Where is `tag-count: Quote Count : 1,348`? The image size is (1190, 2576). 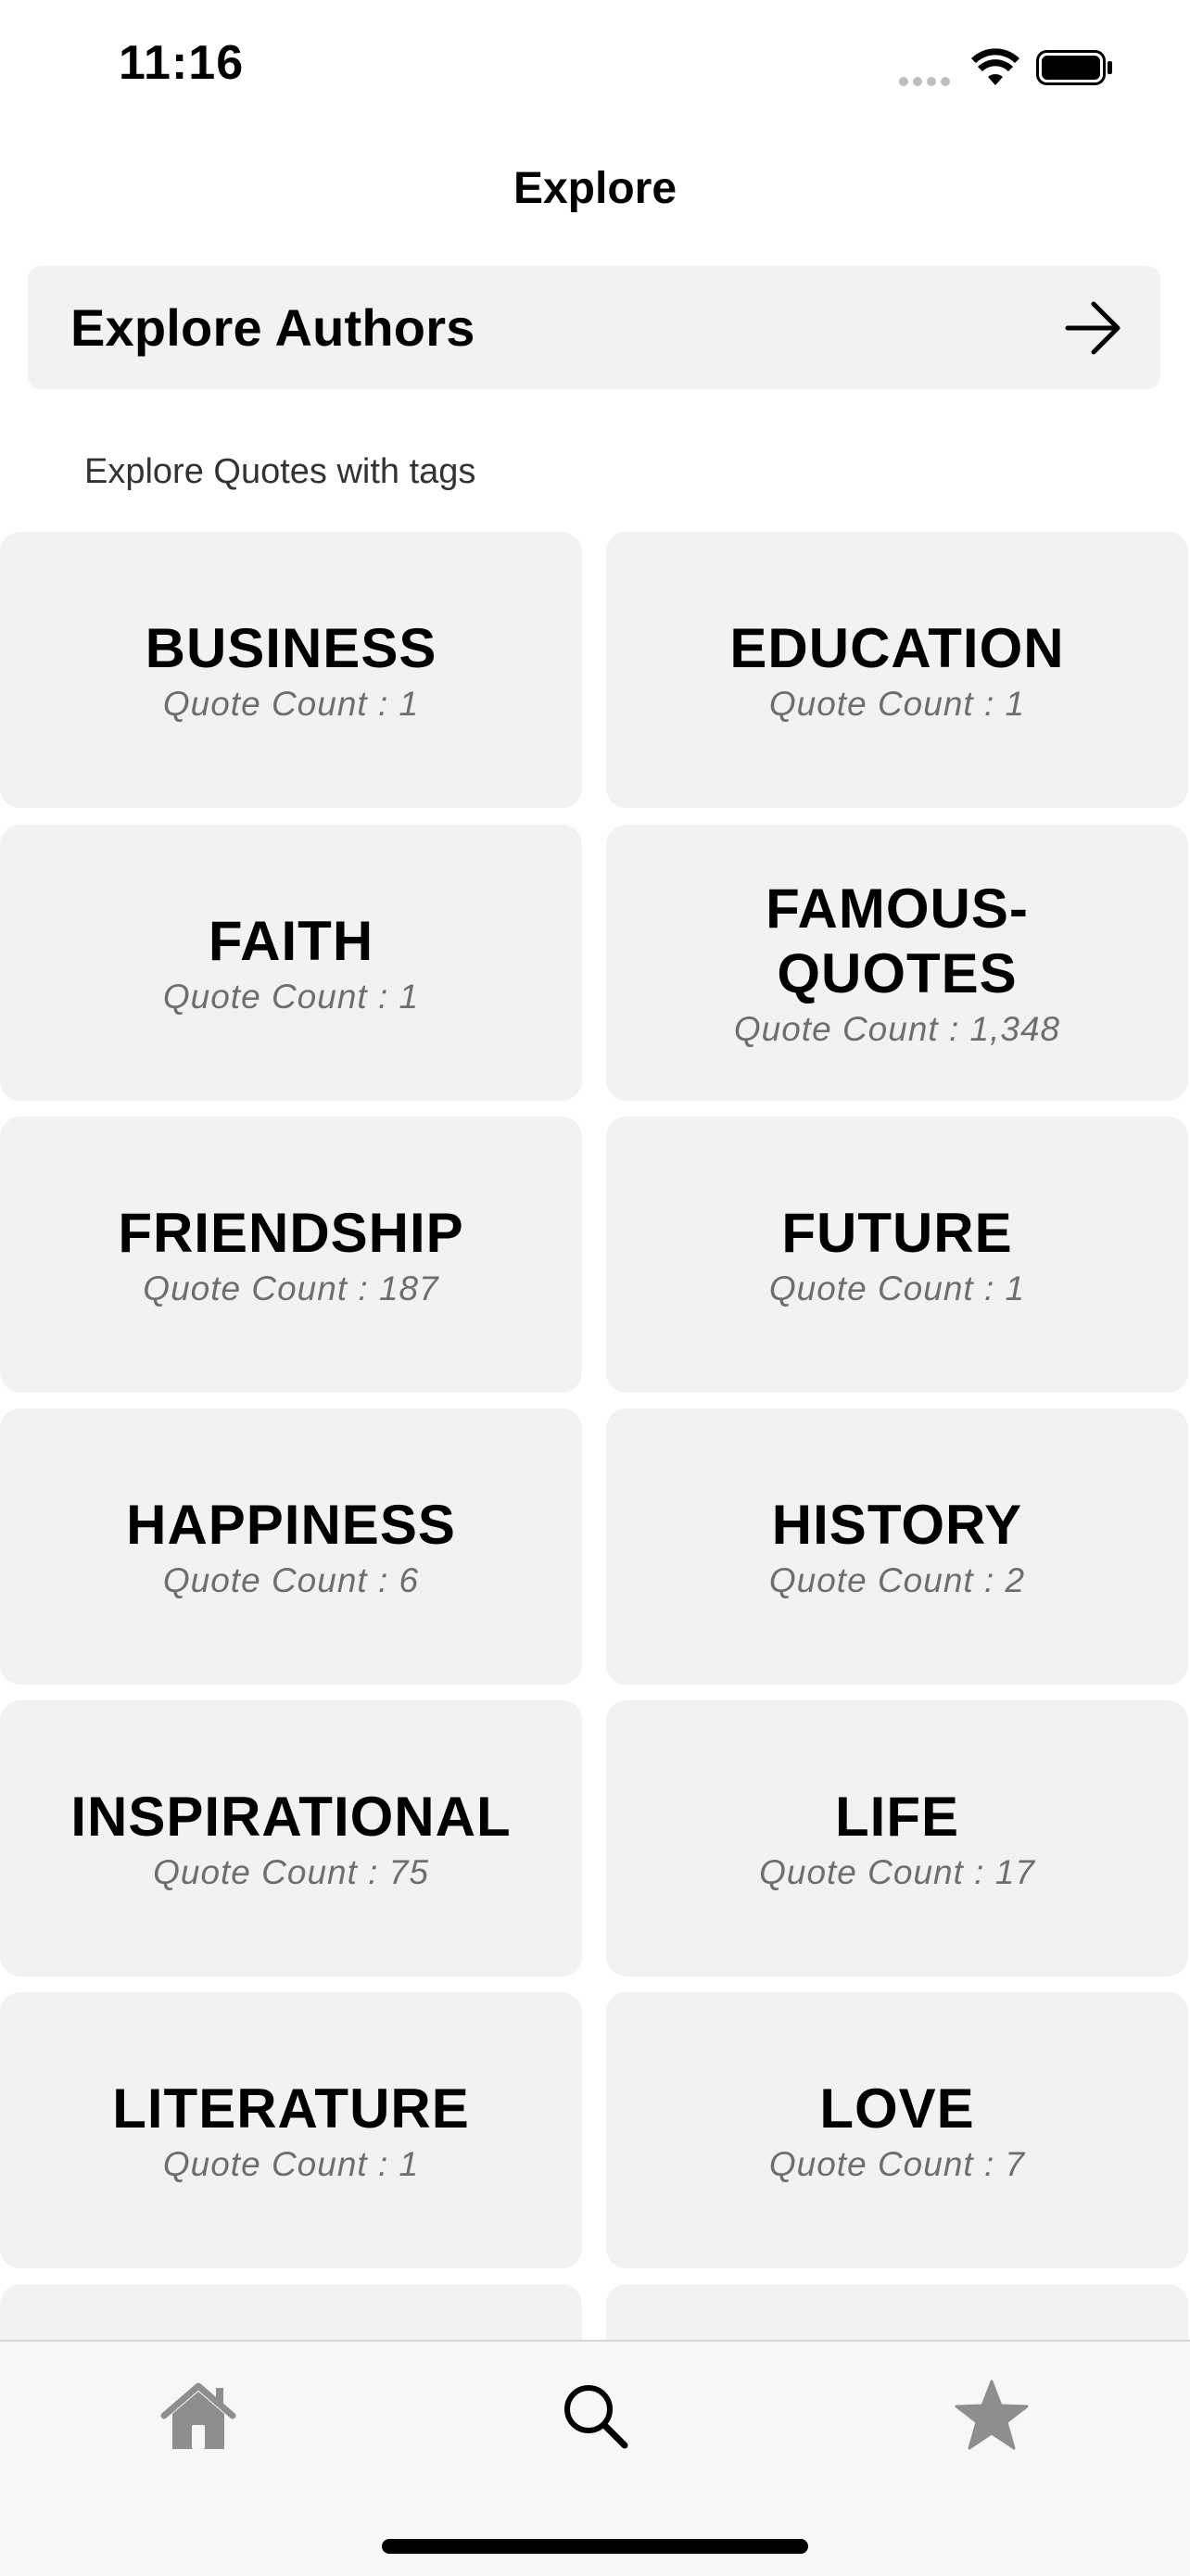 tag-count: Quote Count : 1,348 is located at coordinates (897, 1029).